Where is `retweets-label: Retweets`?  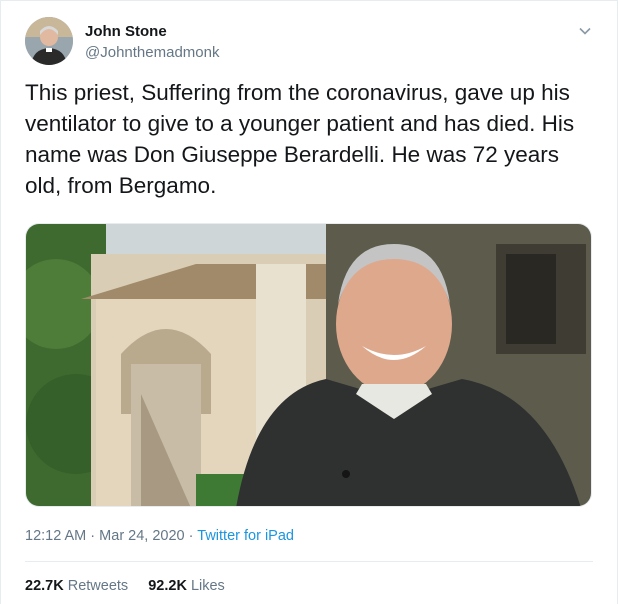
retweets-label: Retweets is located at coordinates (98, 586).